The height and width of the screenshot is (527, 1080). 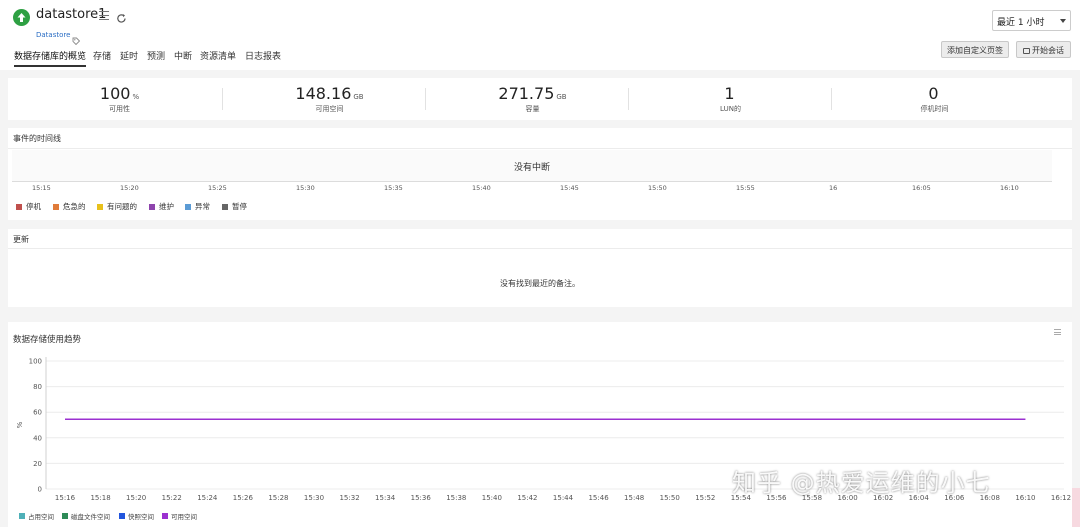 I want to click on tab-outage: 中断, so click(x=183, y=58).